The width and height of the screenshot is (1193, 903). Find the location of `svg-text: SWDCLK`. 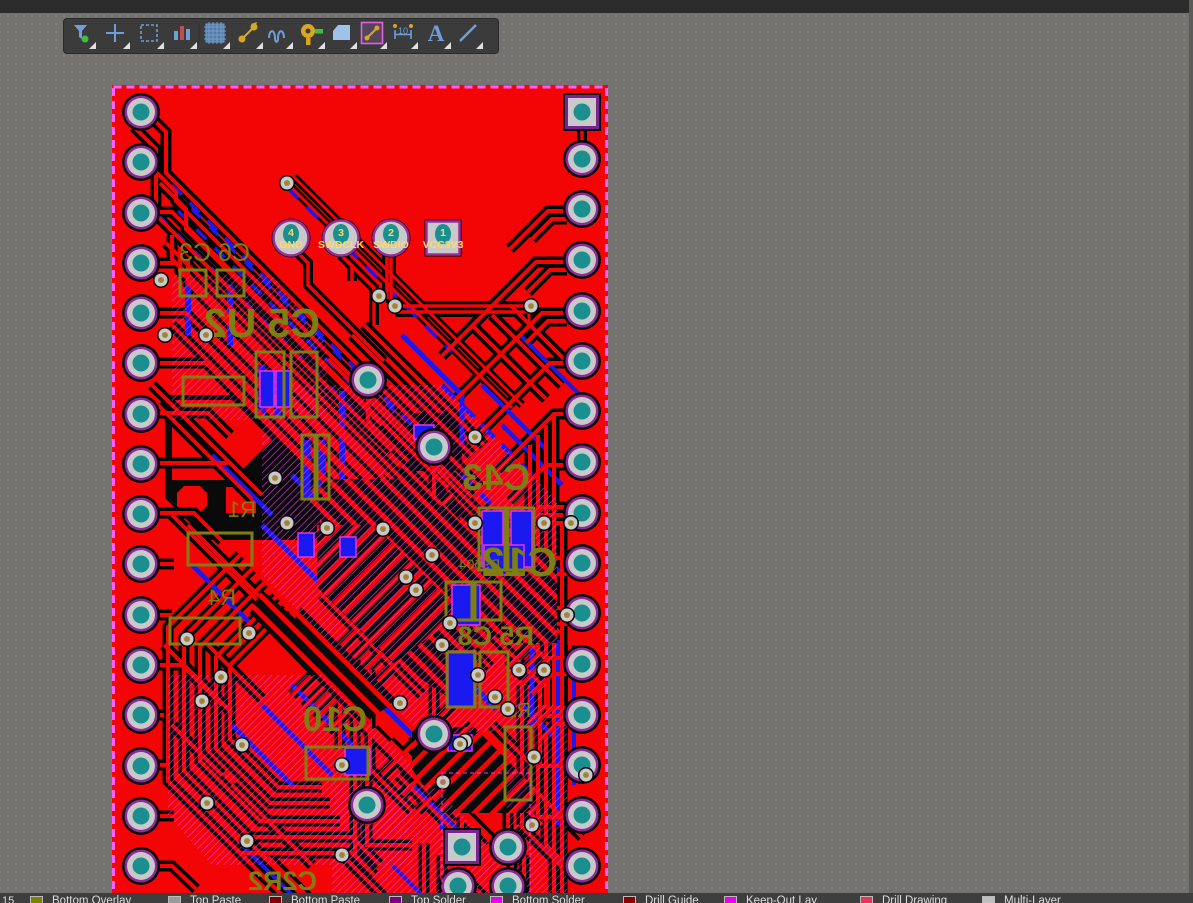

svg-text: SWDCLK is located at coordinates (341, 245).